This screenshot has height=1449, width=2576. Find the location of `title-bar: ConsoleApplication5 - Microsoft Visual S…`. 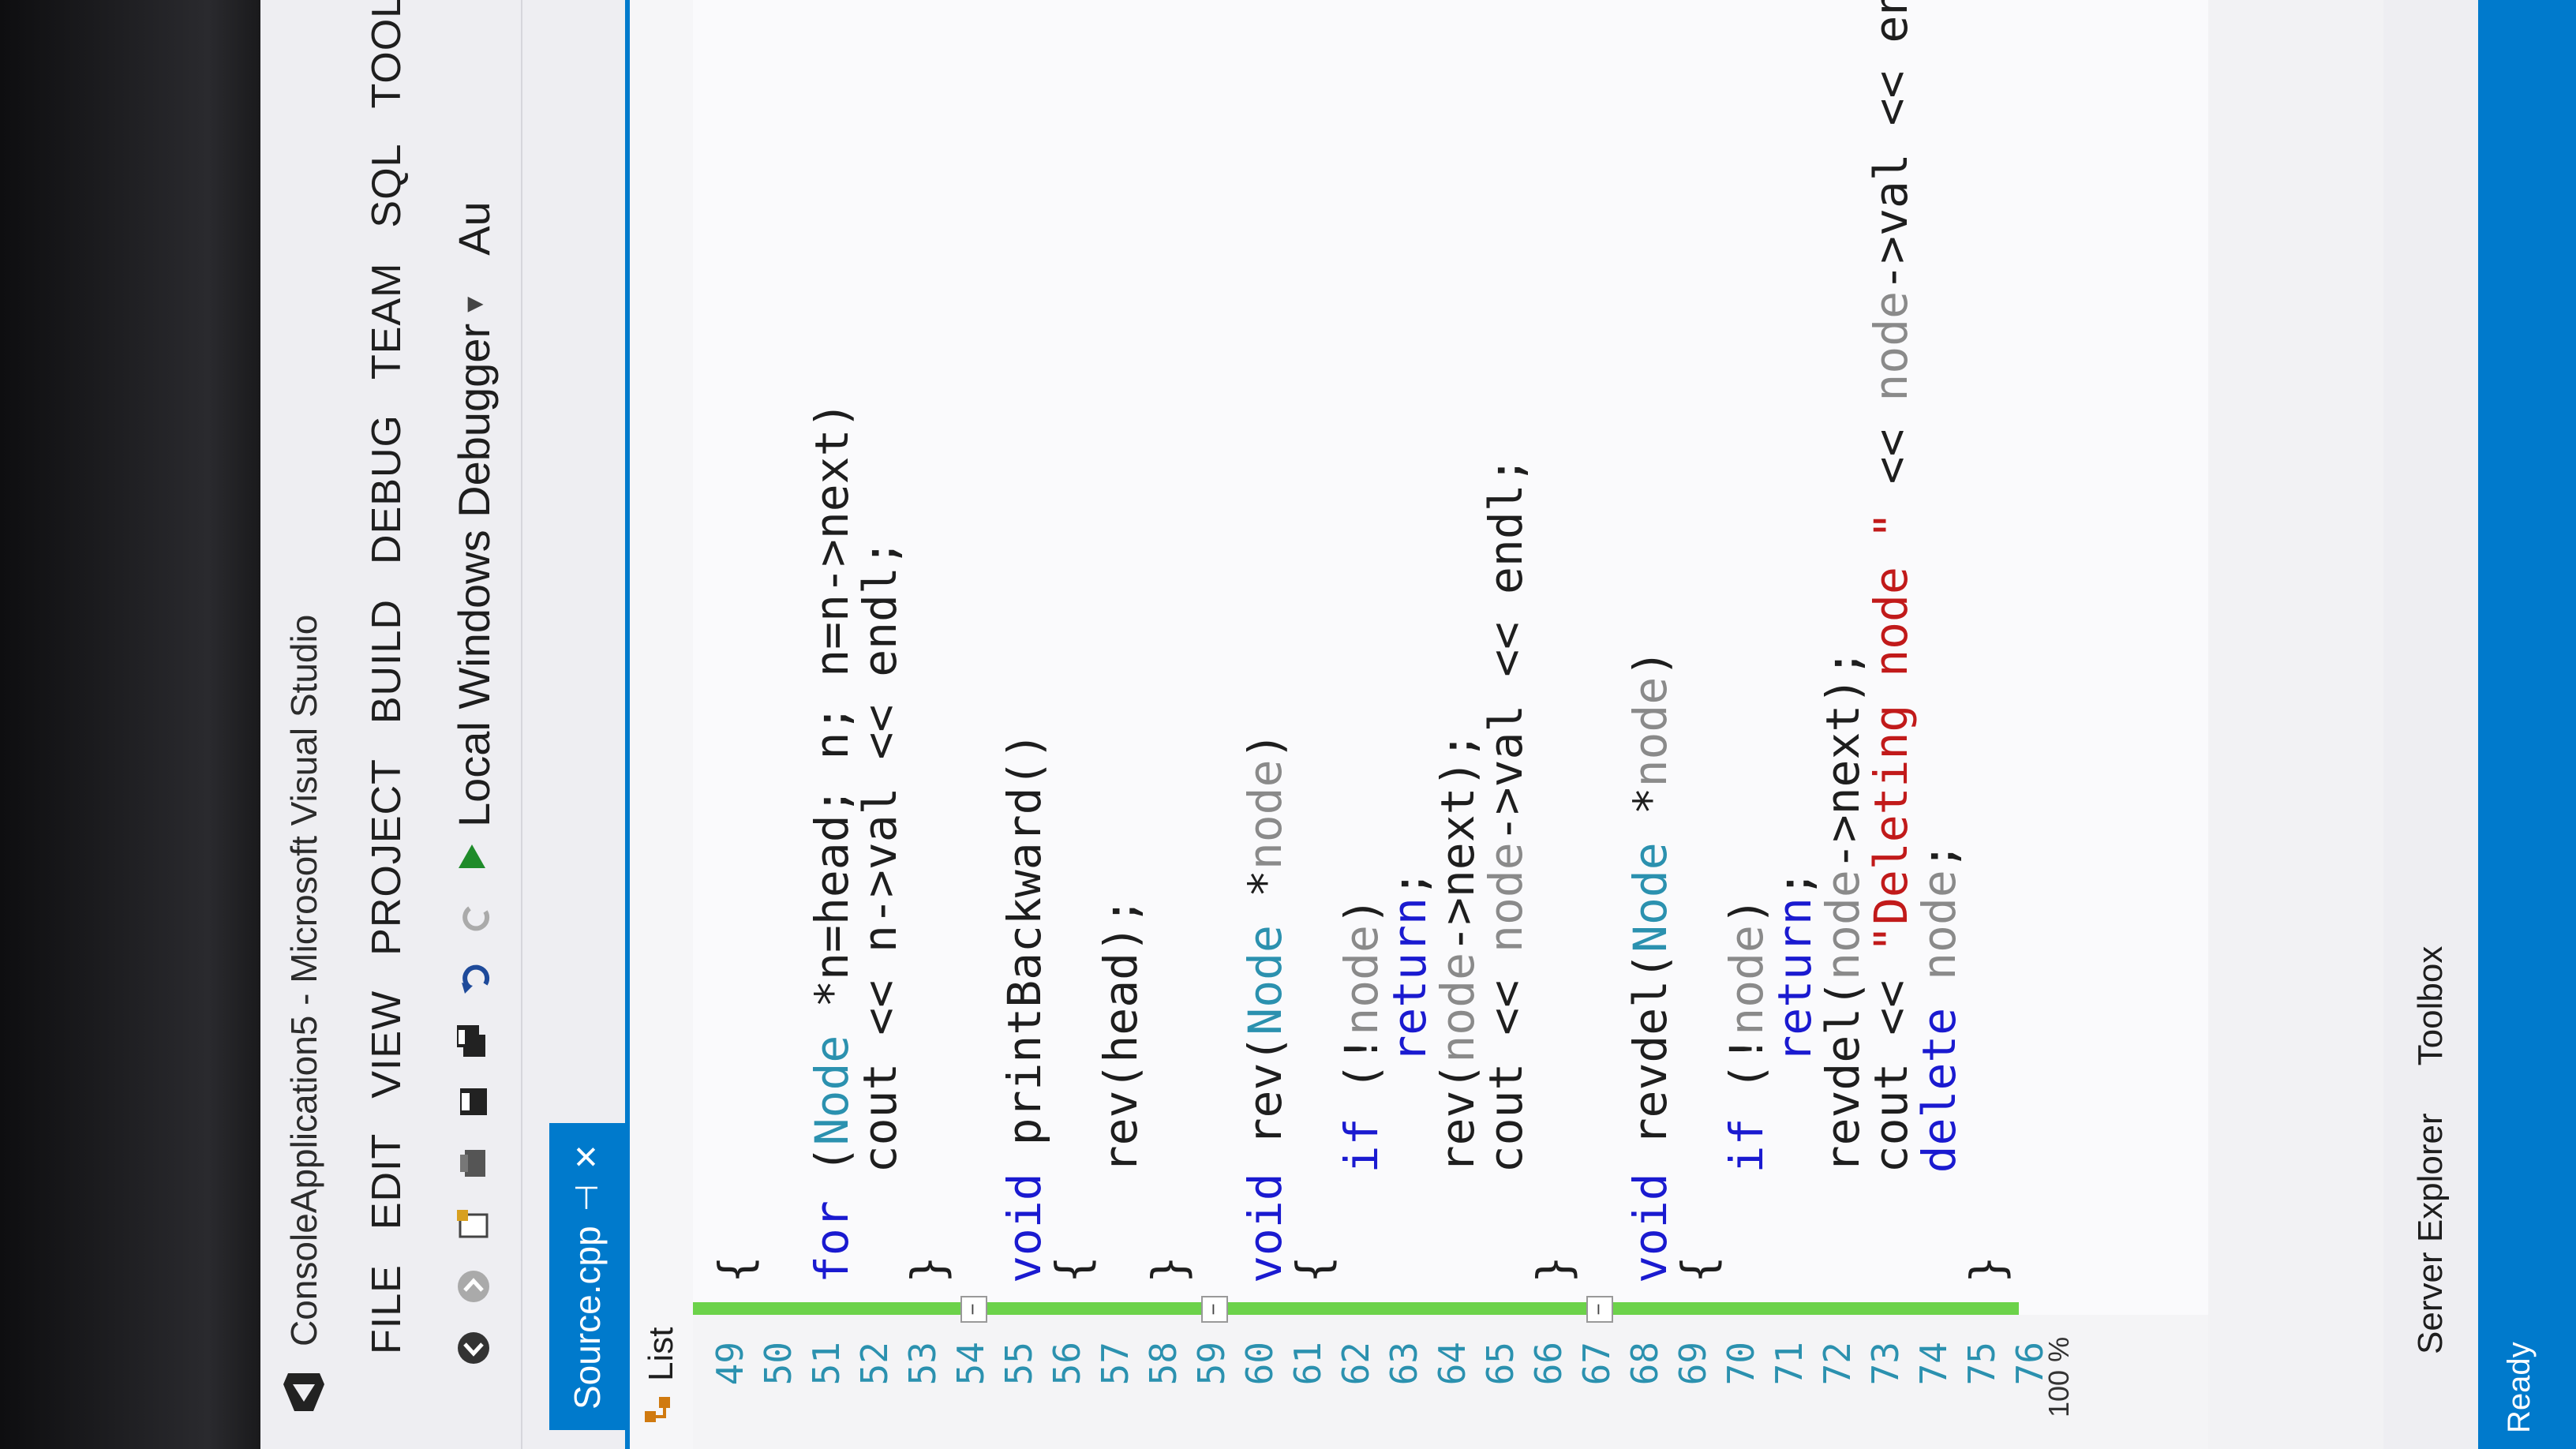

title-bar: ConsoleApplication5 - Microsoft Visual S… is located at coordinates (303, 724).